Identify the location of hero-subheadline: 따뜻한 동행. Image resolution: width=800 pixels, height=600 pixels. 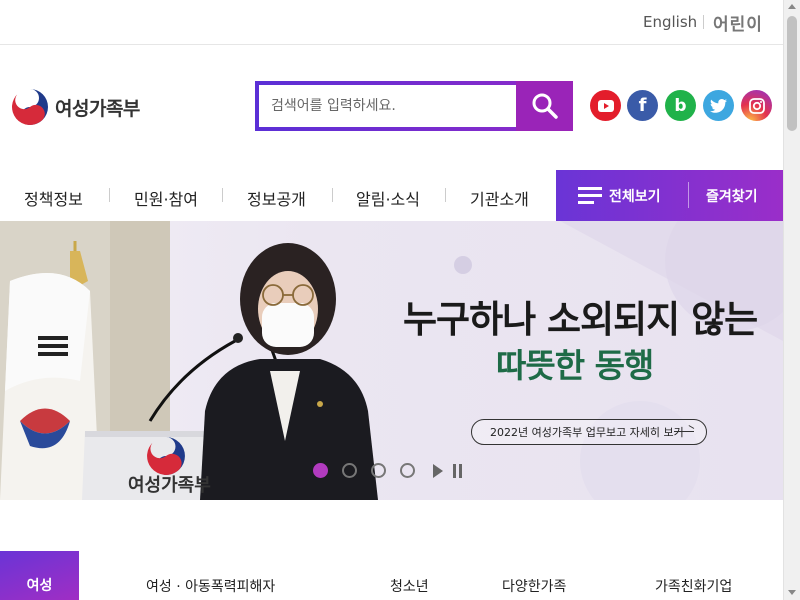
(575, 365).